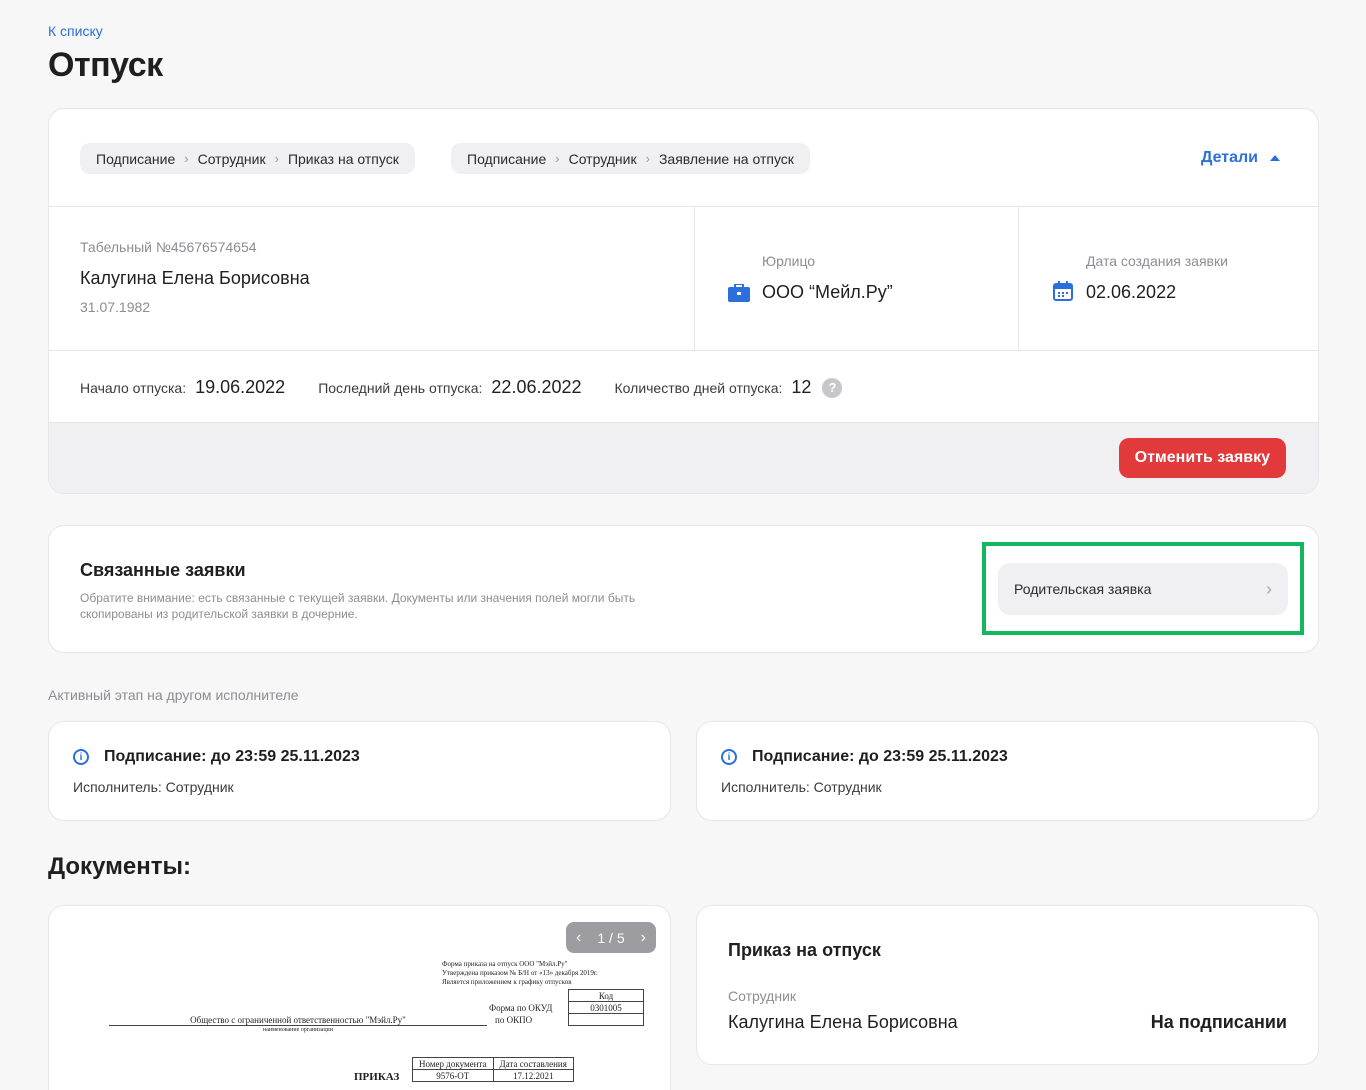 Image resolution: width=1366 pixels, height=1090 pixels. Describe the element at coordinates (1229, 157) in the screenshot. I see `details-label: Детали` at that location.